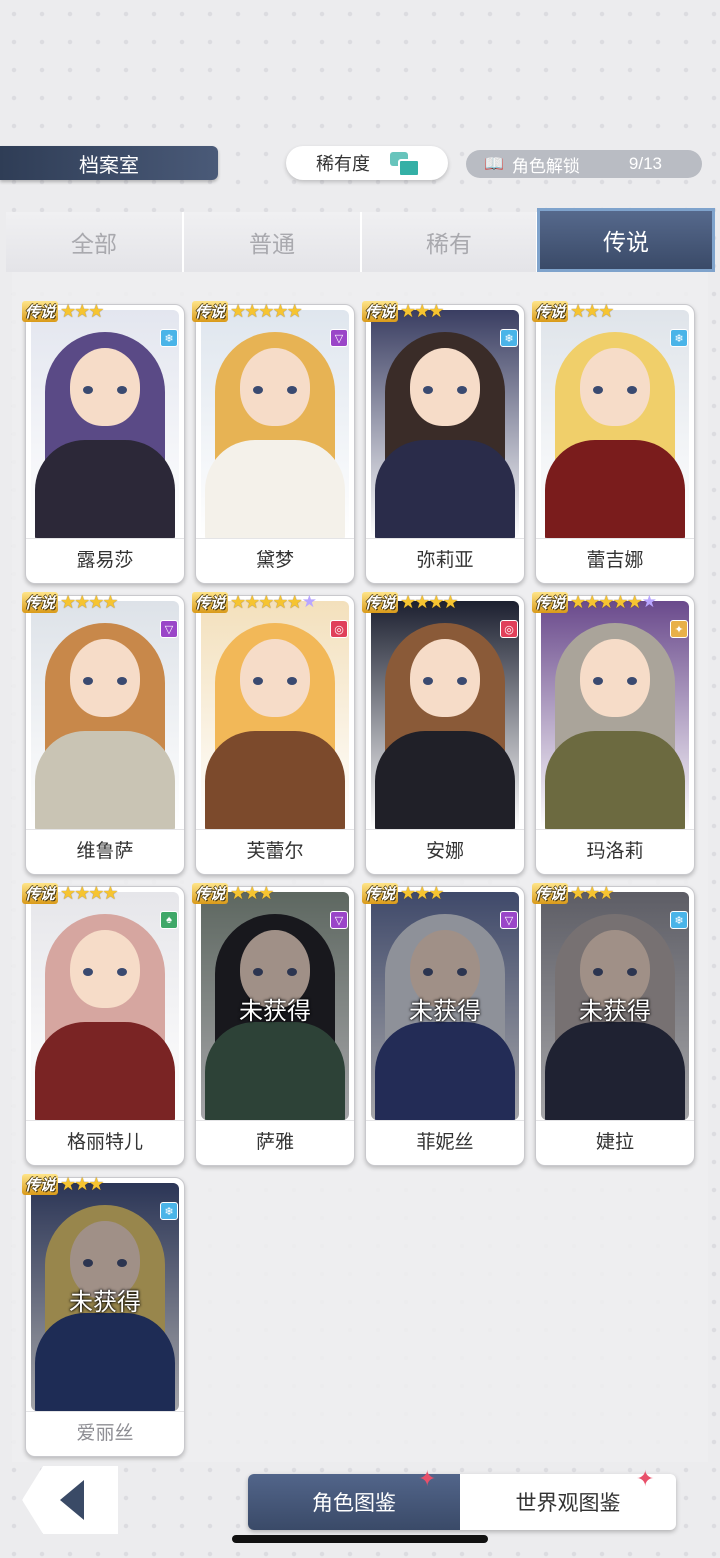 This screenshot has height=1558, width=720. I want to click on back-arrow-icon, so click(72, 1500).